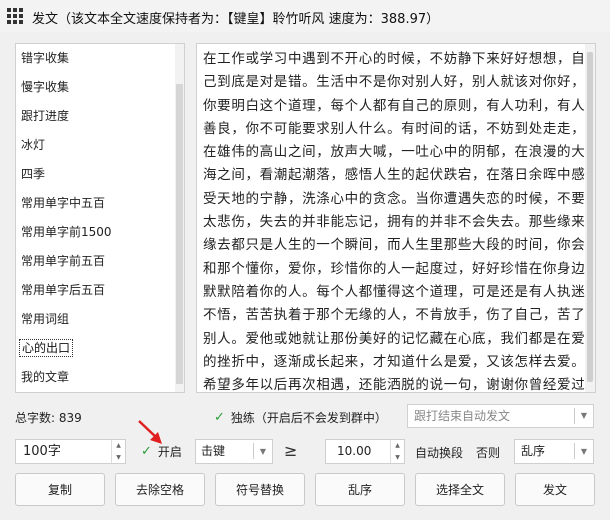 The image size is (610, 520). Describe the element at coordinates (533, 451) in the screenshot. I see `else-action-value: 乱序` at that location.